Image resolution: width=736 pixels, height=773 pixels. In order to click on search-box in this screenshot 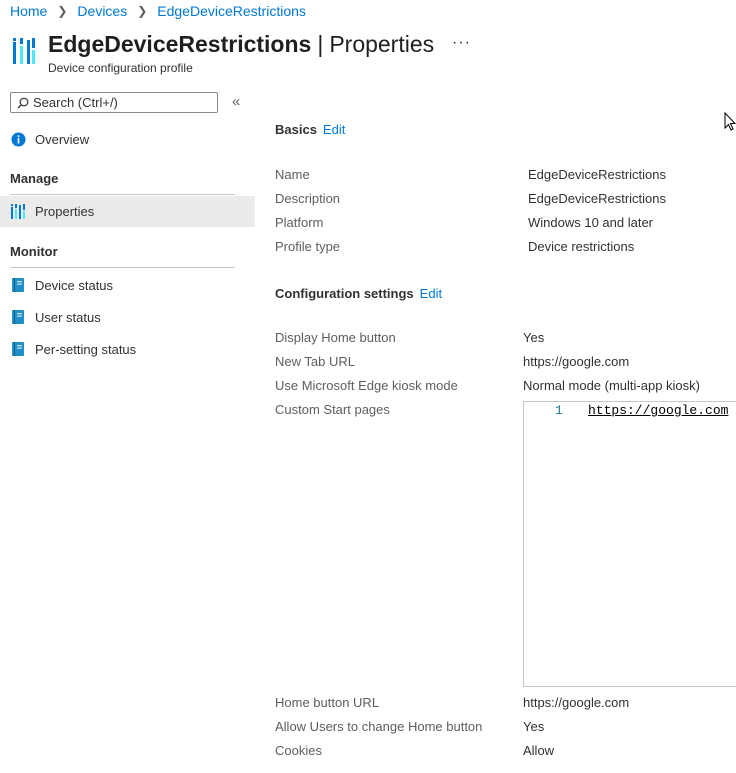, I will do `click(114, 102)`.